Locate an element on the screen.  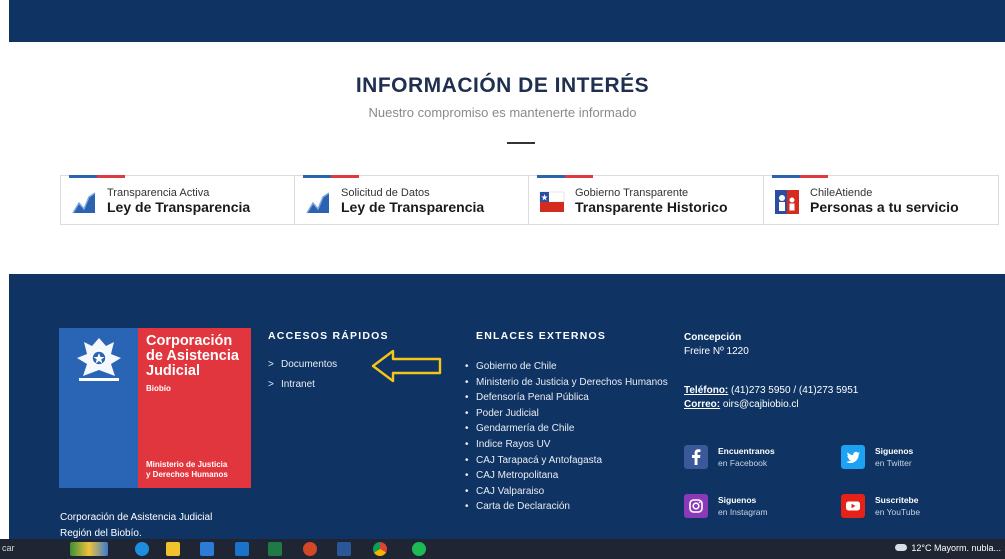
arrow-left-icon is located at coordinates (406, 366).